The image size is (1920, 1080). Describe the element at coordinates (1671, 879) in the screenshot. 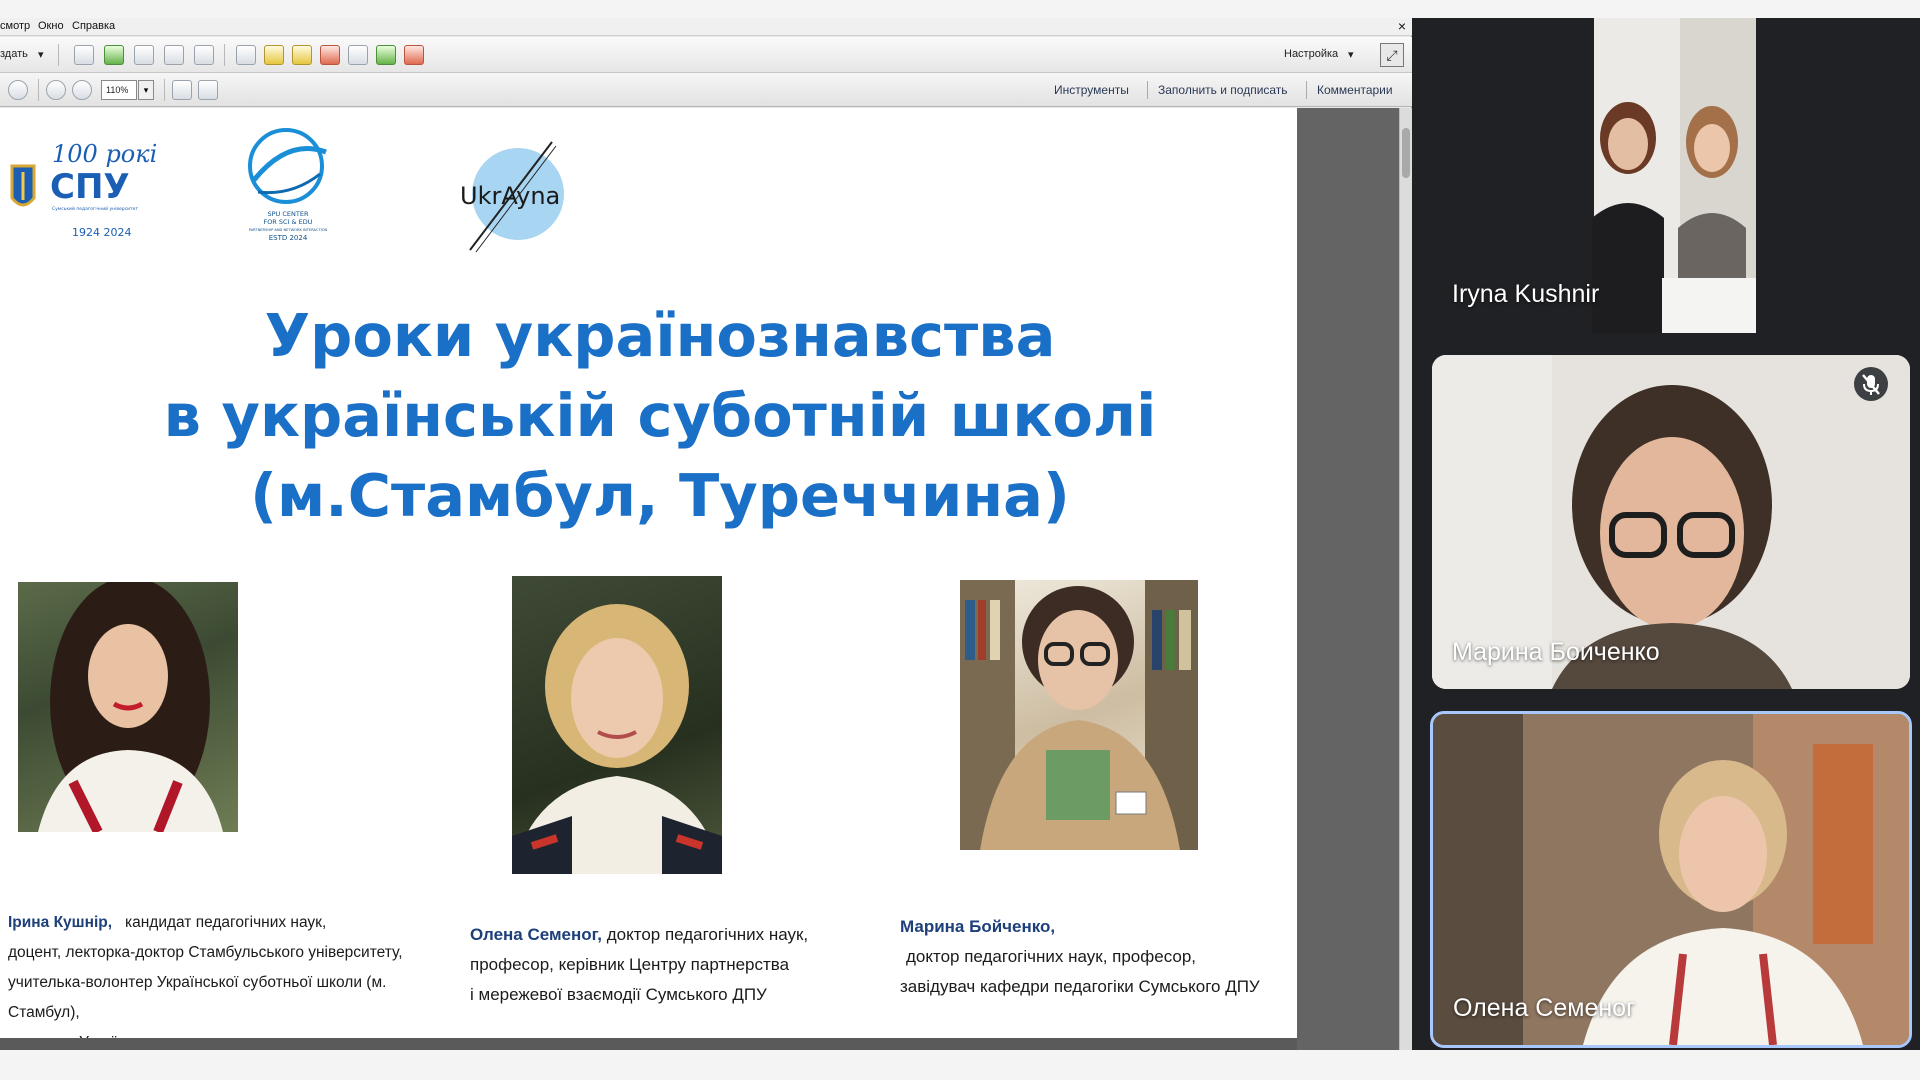

I see `participant-tile-active: Олена Семеног` at that location.